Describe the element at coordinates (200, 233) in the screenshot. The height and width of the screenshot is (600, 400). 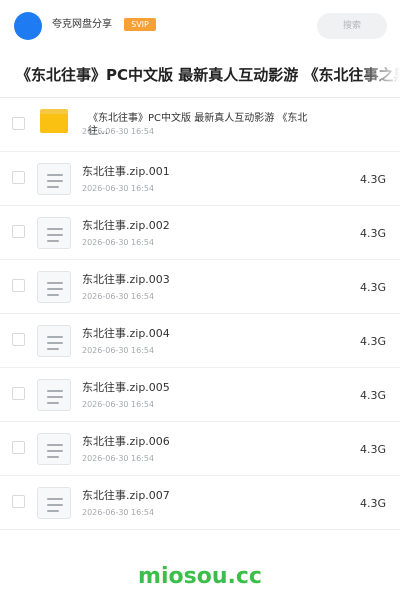
I see `list-item: 东北往事.zip.002 2026-06-30 16:54 4.3G` at that location.